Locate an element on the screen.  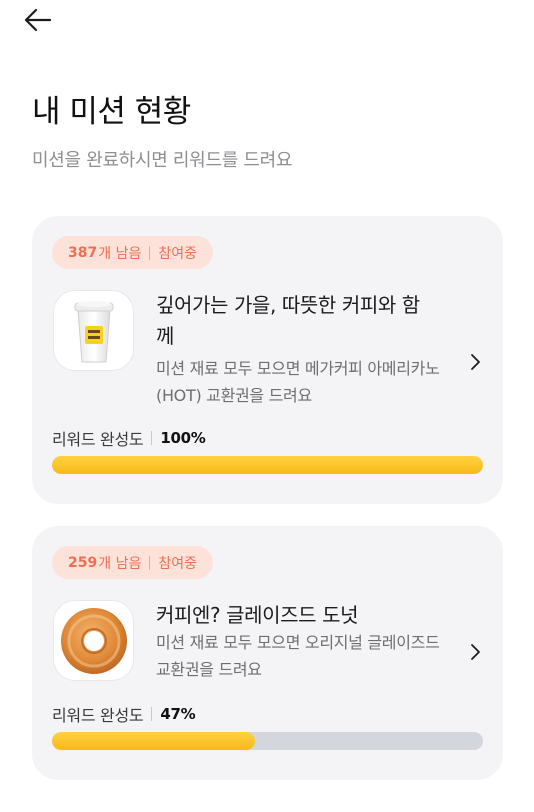
coffee-cup-icon is located at coordinates (93, 331).